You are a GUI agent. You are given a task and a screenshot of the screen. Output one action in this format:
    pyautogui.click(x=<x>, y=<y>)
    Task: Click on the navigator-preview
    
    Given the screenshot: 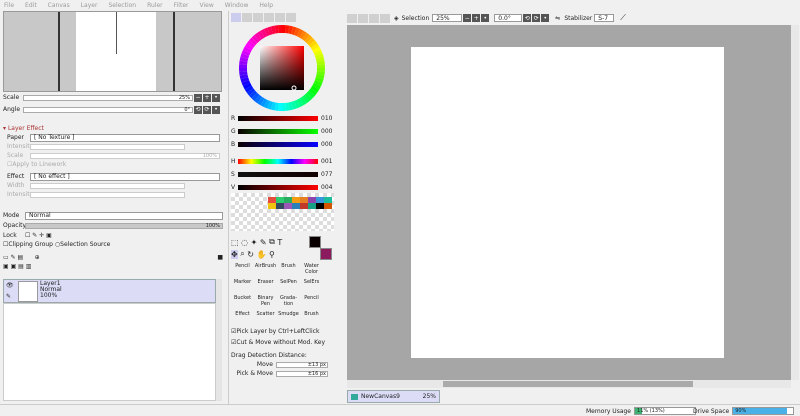 What is the action you would take?
    pyautogui.click(x=112, y=51)
    